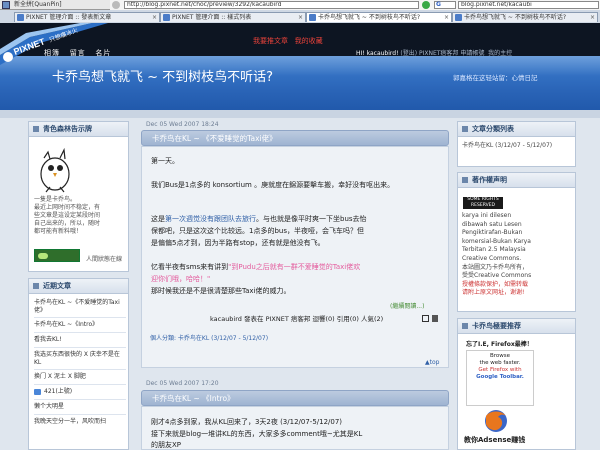 This screenshot has width=600, height=450. What do you see at coordinates (80, 341) in the screenshot?
I see `list-item: 看我去KL!` at bounding box center [80, 341].